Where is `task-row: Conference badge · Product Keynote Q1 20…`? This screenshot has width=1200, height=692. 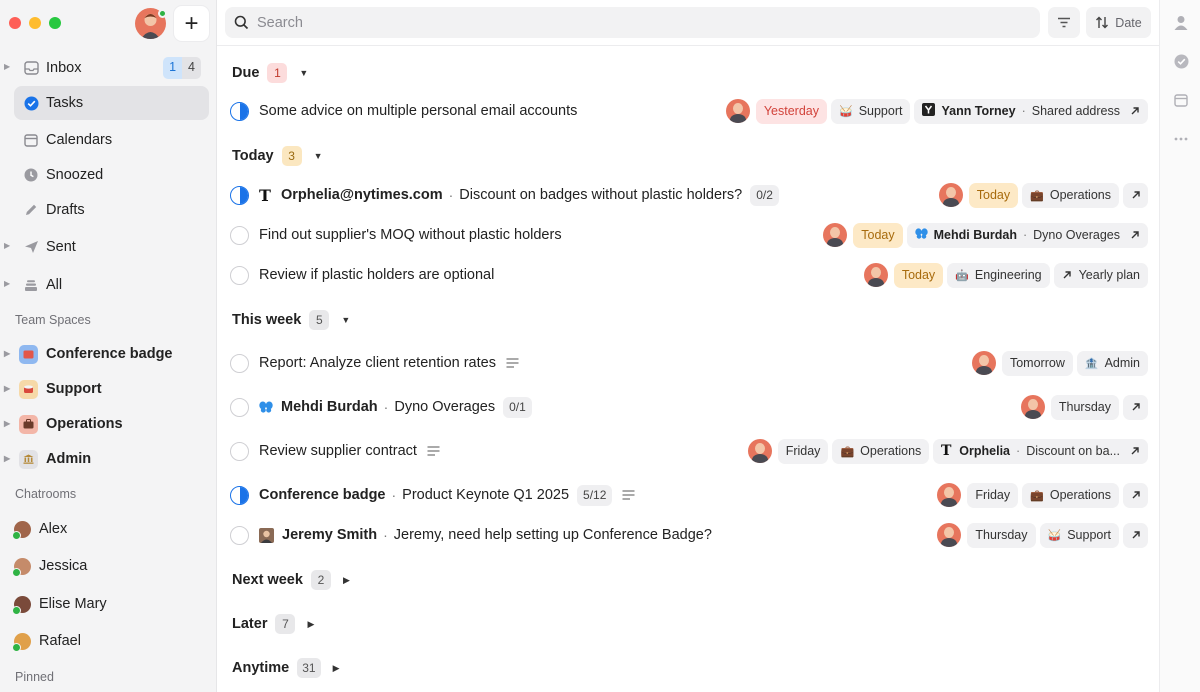
task-row: Conference badge · Product Keynote Q1 20… is located at coordinates (689, 495).